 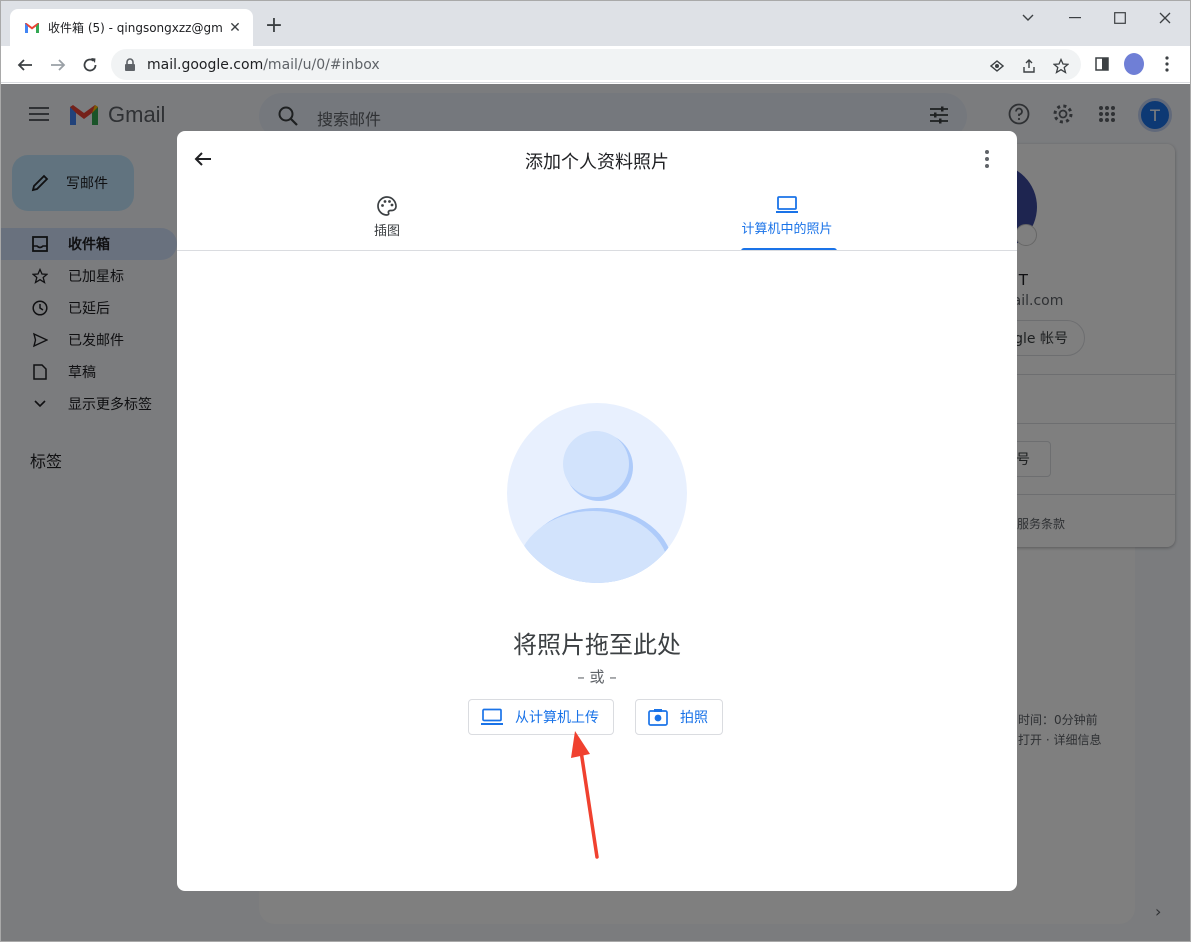 I want to click on default-avatar-placeholder, so click(x=597, y=493).